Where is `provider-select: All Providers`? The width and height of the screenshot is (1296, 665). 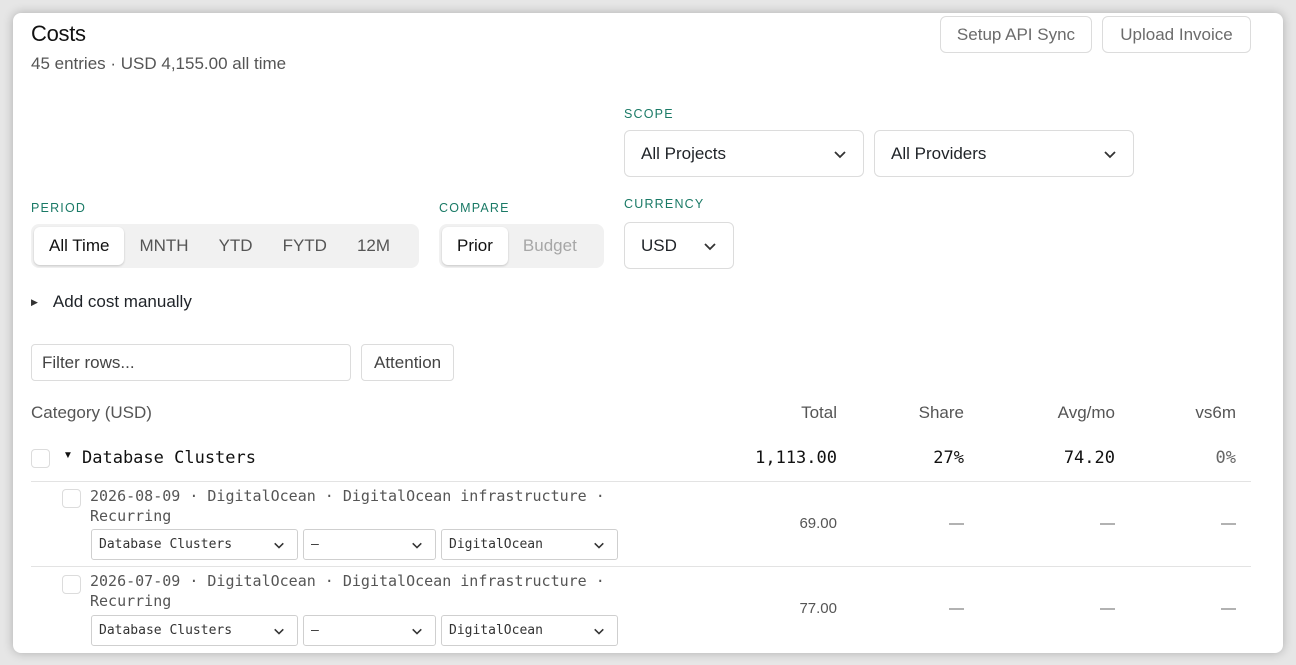
provider-select: All Providers is located at coordinates (1004, 153).